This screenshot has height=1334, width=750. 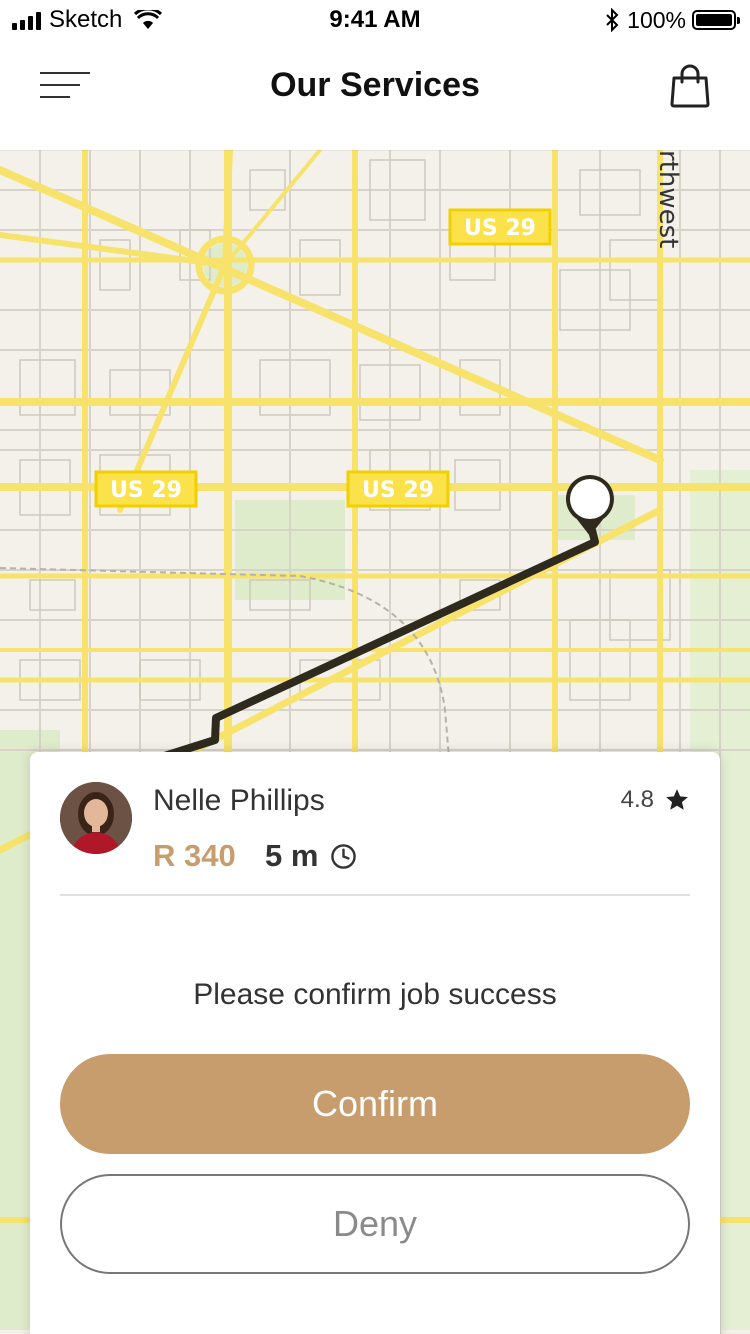 What do you see at coordinates (656, 19) in the screenshot?
I see `battery-percent: 100%` at bounding box center [656, 19].